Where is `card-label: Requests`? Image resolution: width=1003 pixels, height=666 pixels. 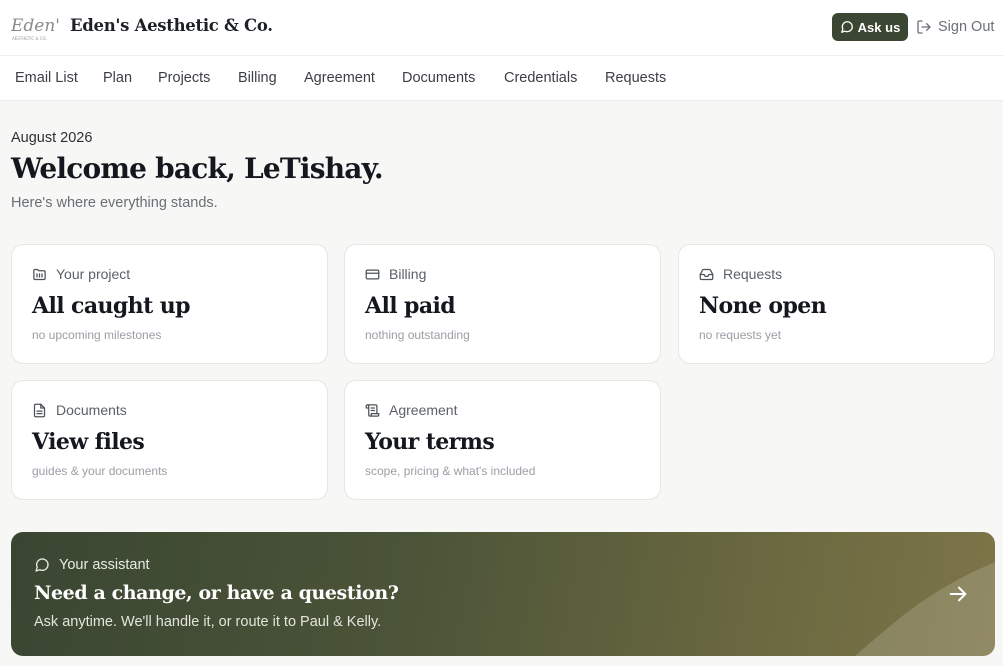
card-label: Requests is located at coordinates (753, 274).